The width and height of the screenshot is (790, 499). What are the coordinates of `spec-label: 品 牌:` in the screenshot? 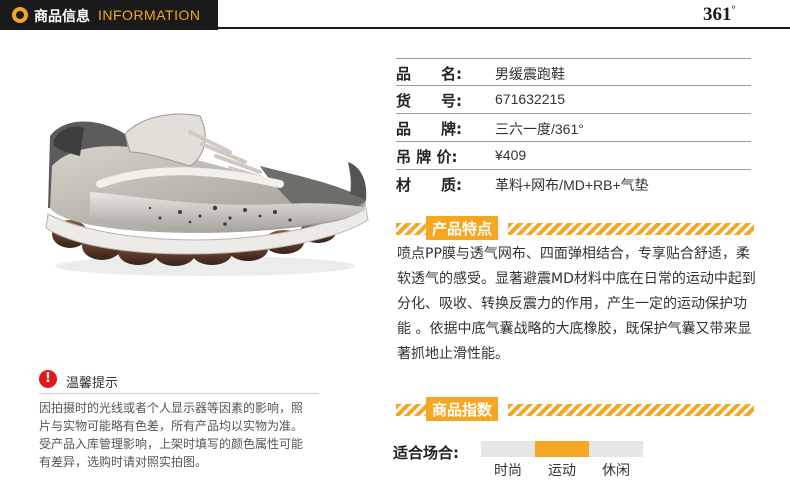 It's located at (429, 129).